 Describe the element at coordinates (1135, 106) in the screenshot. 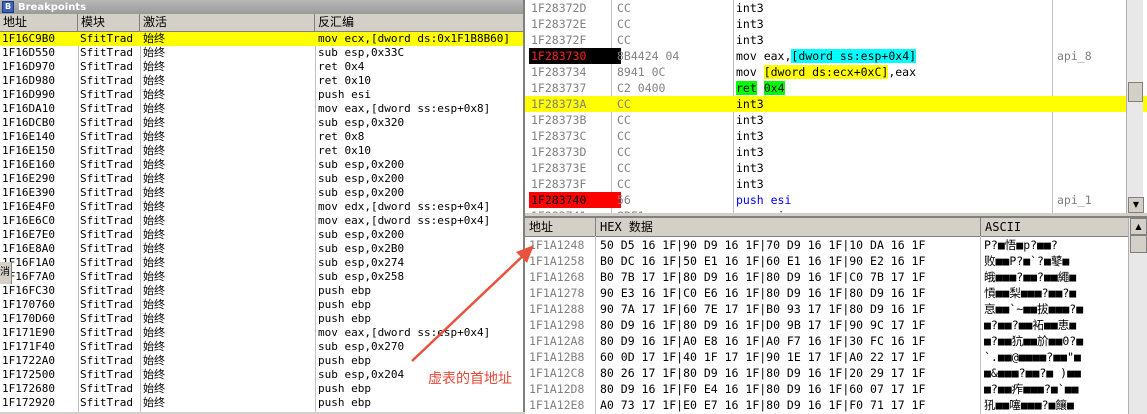

I see `disassembly-scrollbar: ▼` at that location.